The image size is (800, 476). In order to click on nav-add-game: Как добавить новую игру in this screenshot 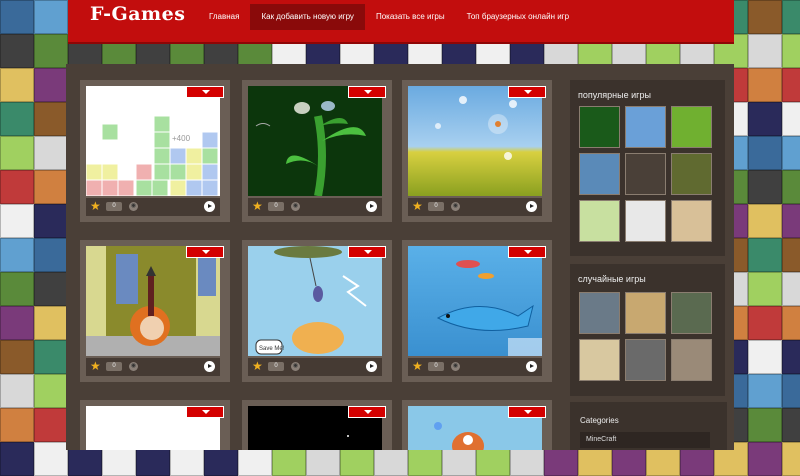, I will do `click(307, 17)`.